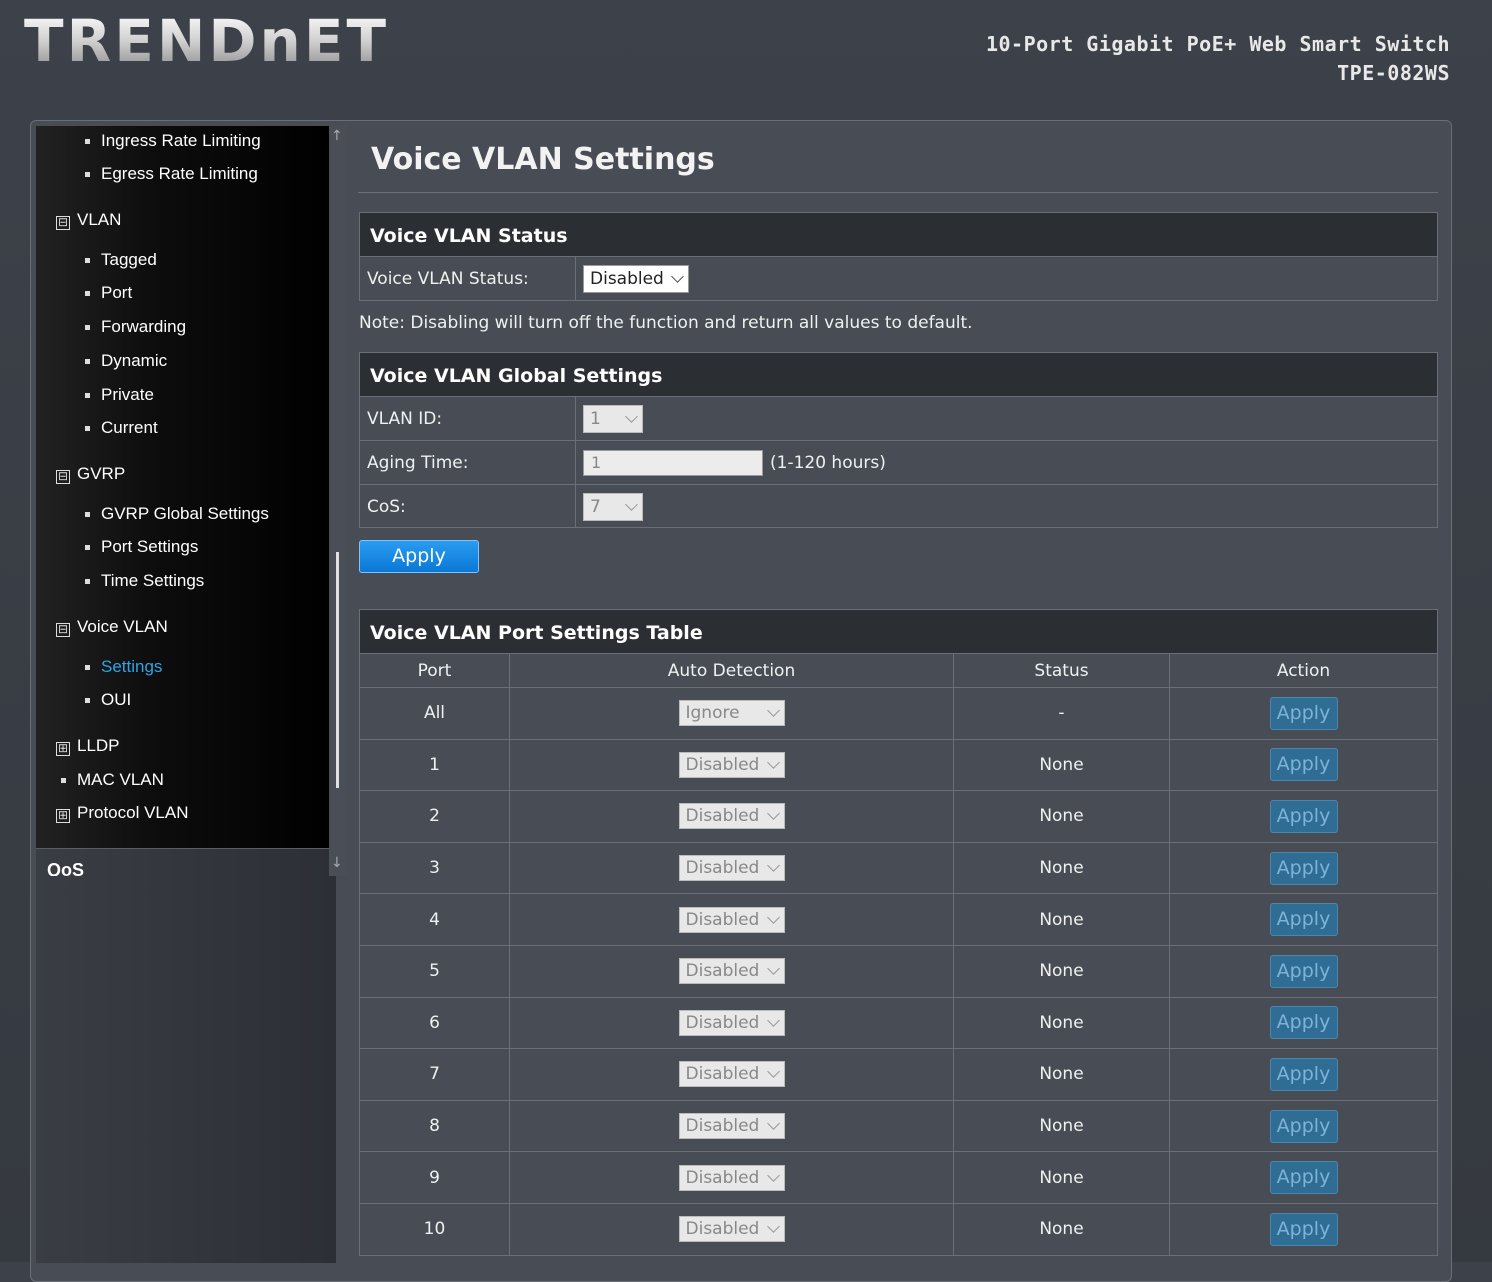  What do you see at coordinates (177, 514) in the screenshot?
I see `sidebar-item-gvrp-global-settings: GVRP Global Settings` at bounding box center [177, 514].